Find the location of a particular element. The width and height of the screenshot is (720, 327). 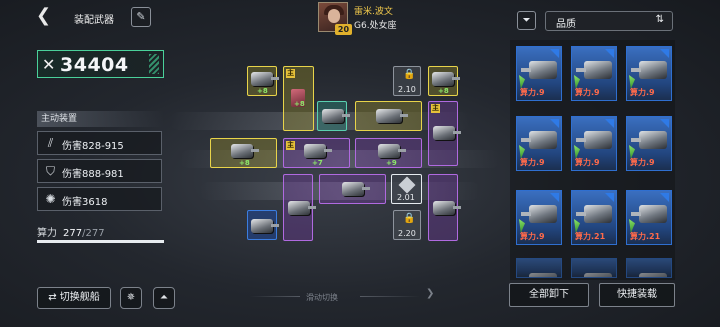

quick-equip-button: 快捷装载 is located at coordinates (637, 295).